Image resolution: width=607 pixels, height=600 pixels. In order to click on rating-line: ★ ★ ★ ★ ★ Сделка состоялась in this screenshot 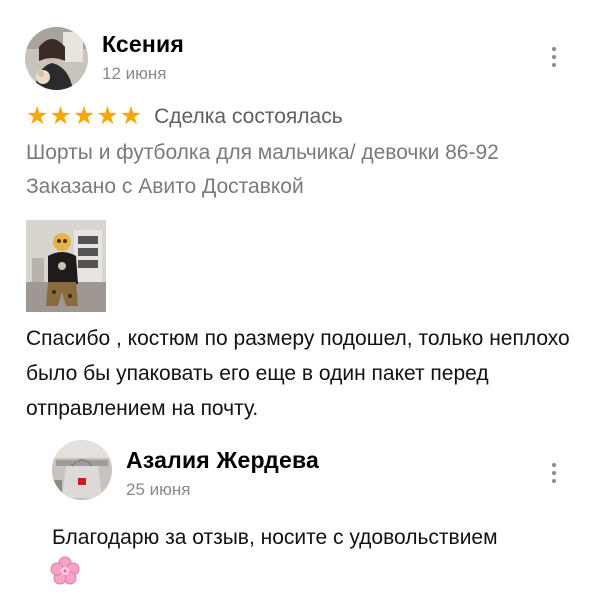, I will do `click(184, 116)`.